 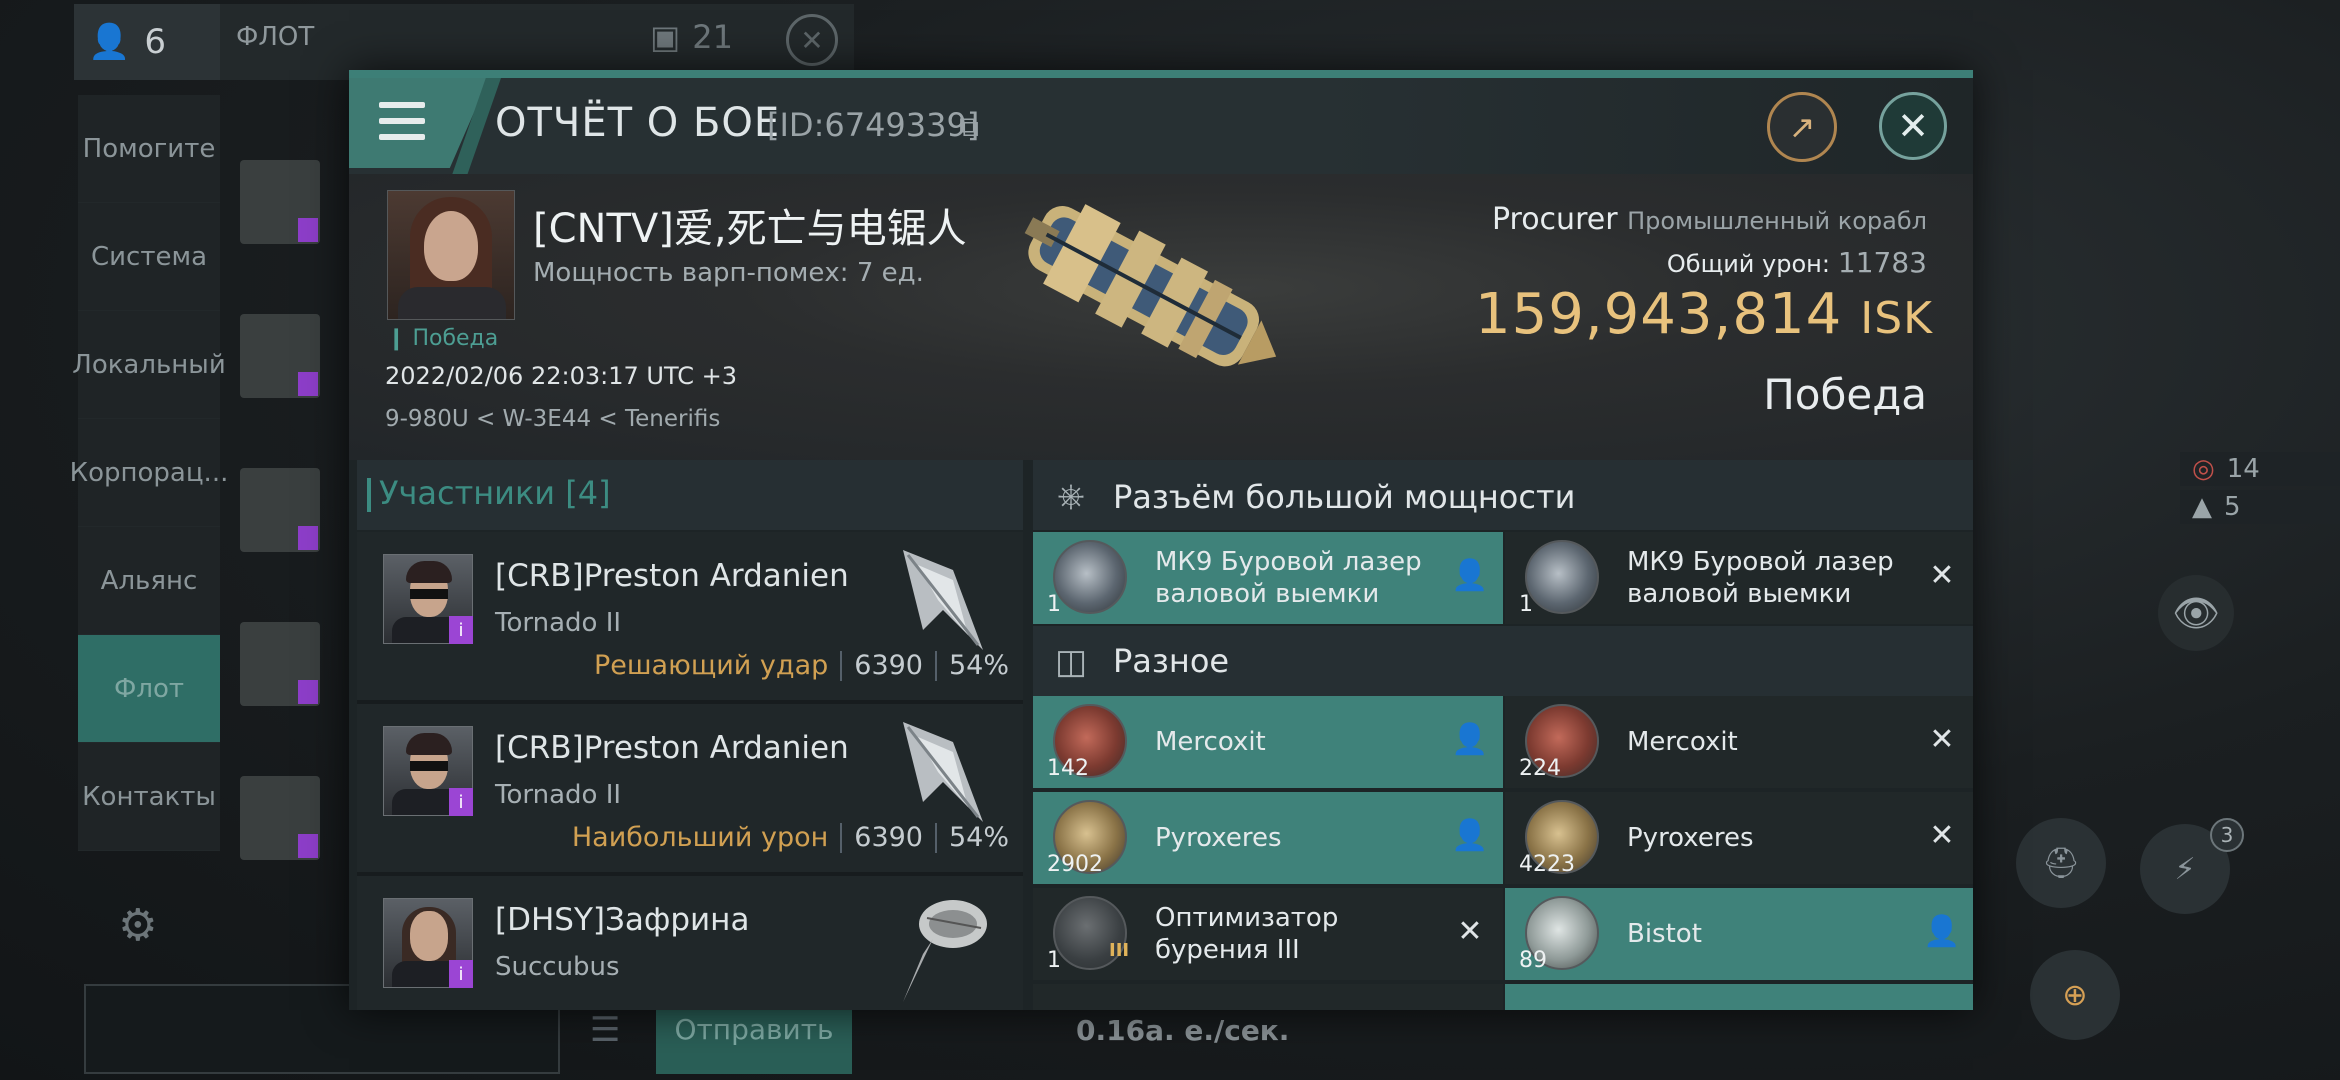 What do you see at coordinates (2203, 469) in the screenshot?
I see `target-icon: ◎` at bounding box center [2203, 469].